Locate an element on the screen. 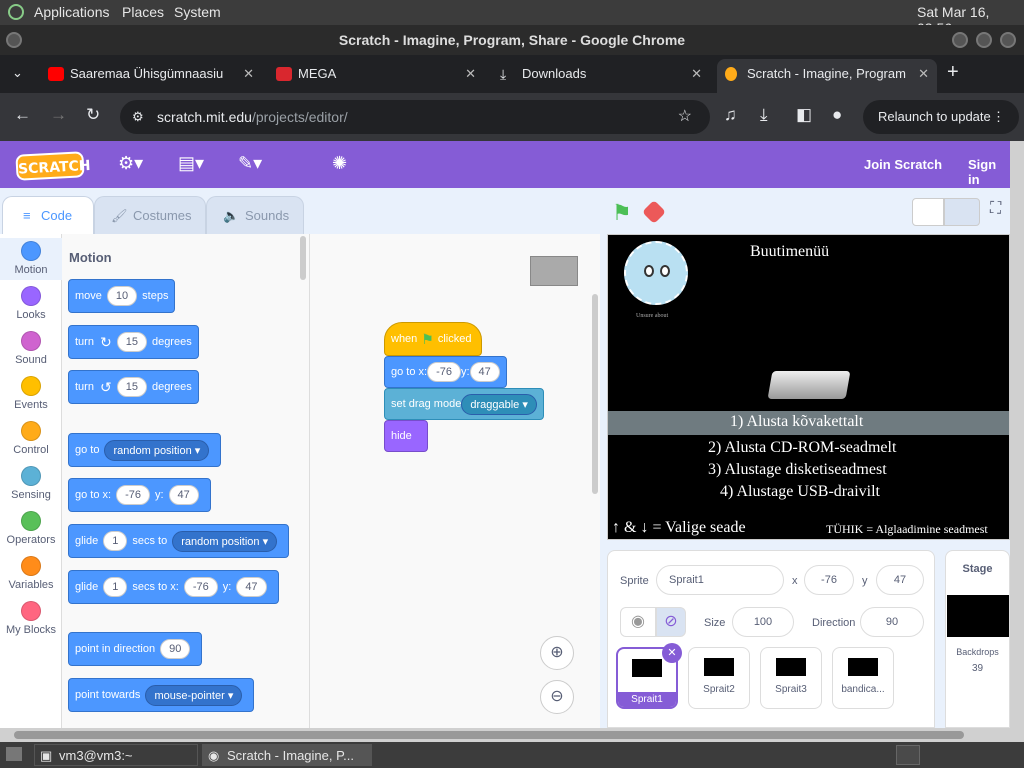 The width and height of the screenshot is (1024, 768). show-desktop-icon is located at coordinates (14, 754).